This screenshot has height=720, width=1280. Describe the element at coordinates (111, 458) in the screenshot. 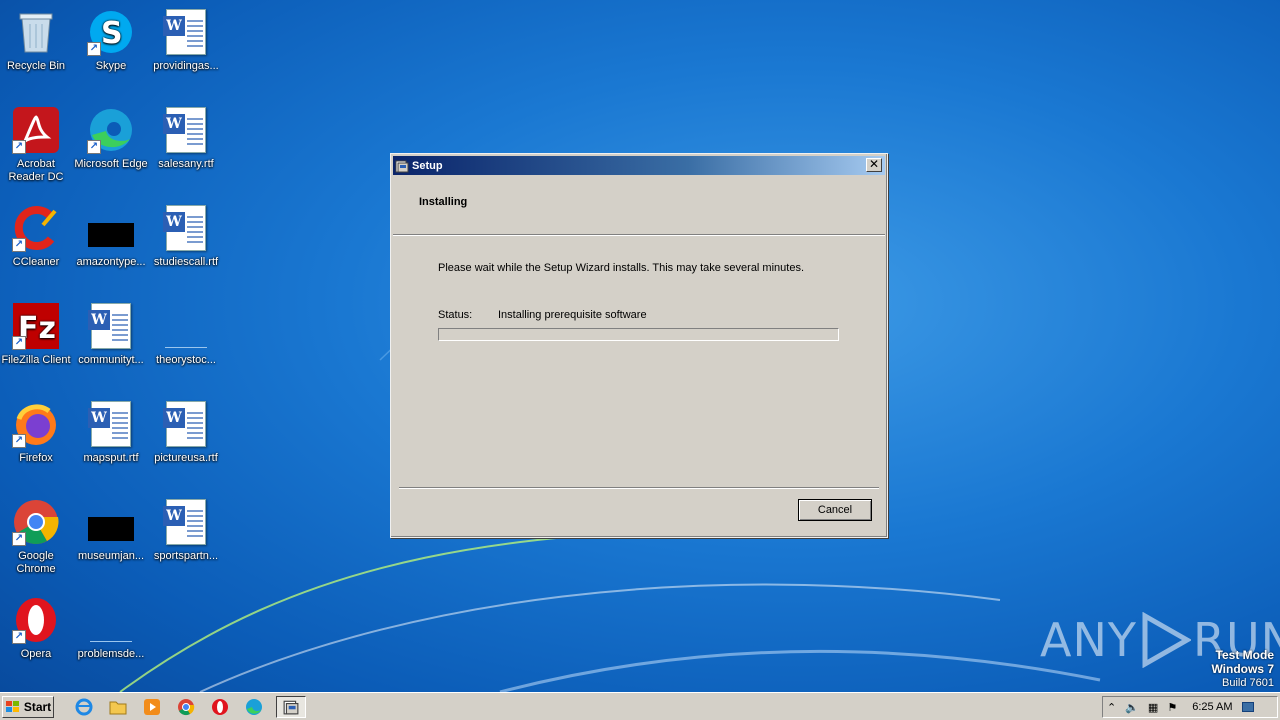

I see `desktop-icon-label: mapsput.rtf` at that location.